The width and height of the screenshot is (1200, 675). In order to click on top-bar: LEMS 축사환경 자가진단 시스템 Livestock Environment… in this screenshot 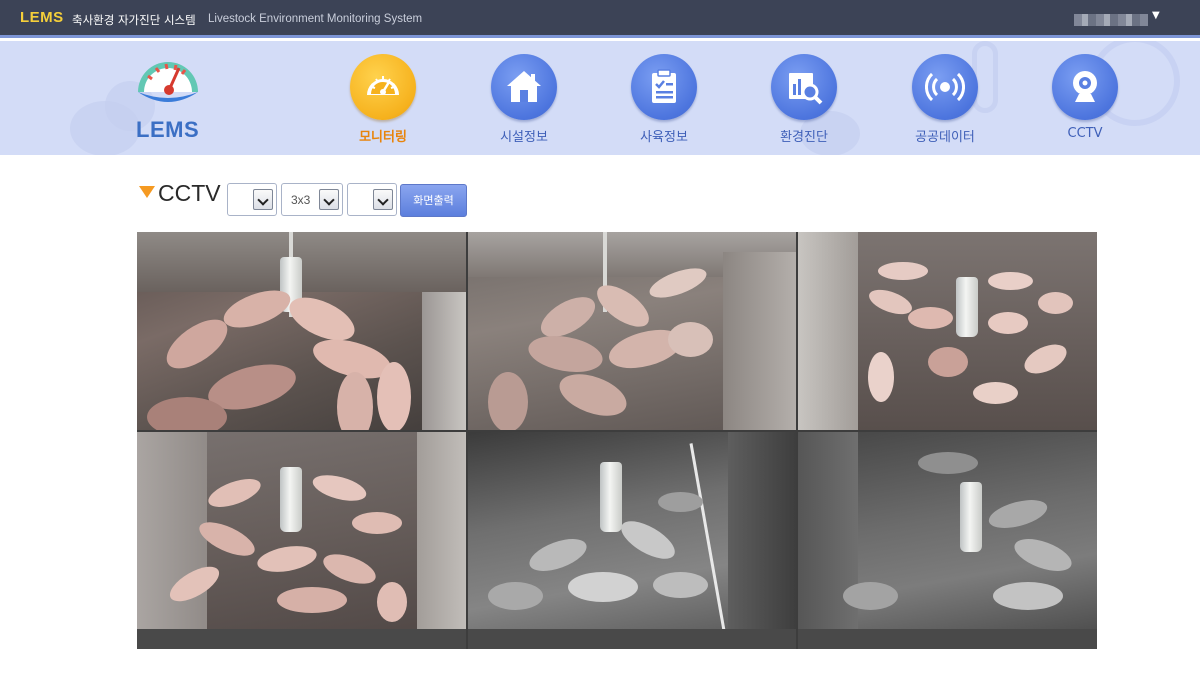, I will do `click(600, 19)`.